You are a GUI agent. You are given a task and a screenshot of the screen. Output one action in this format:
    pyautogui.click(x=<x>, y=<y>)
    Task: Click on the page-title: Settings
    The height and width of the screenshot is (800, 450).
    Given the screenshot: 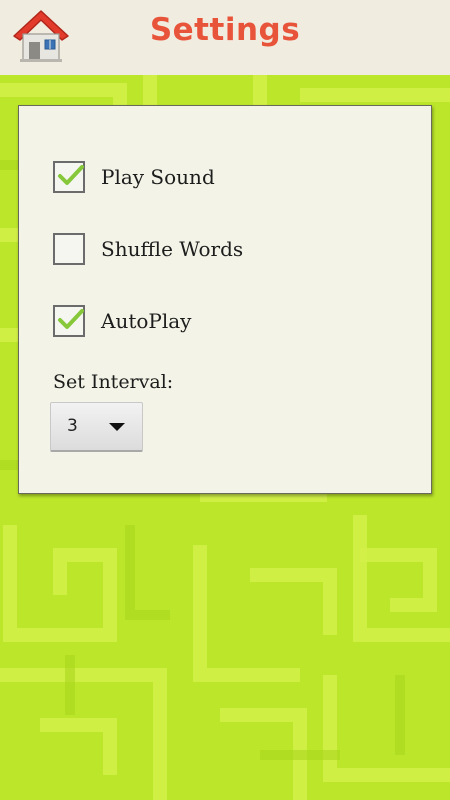 What is the action you would take?
    pyautogui.click(x=225, y=30)
    